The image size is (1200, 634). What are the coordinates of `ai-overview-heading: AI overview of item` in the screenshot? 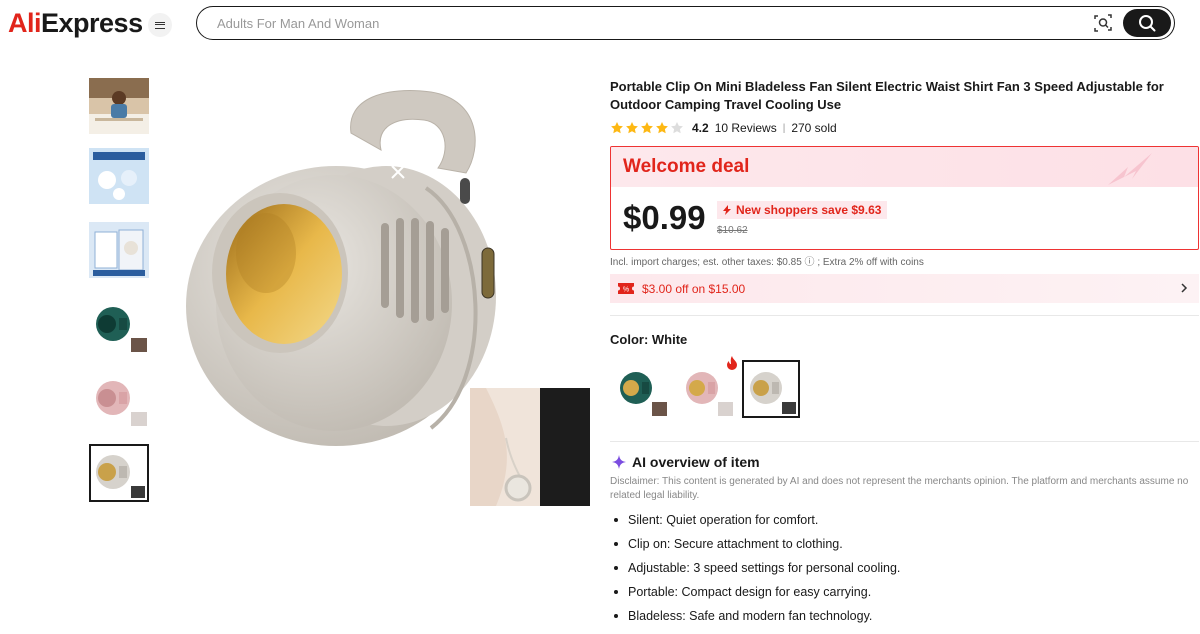 It's located at (686, 462).